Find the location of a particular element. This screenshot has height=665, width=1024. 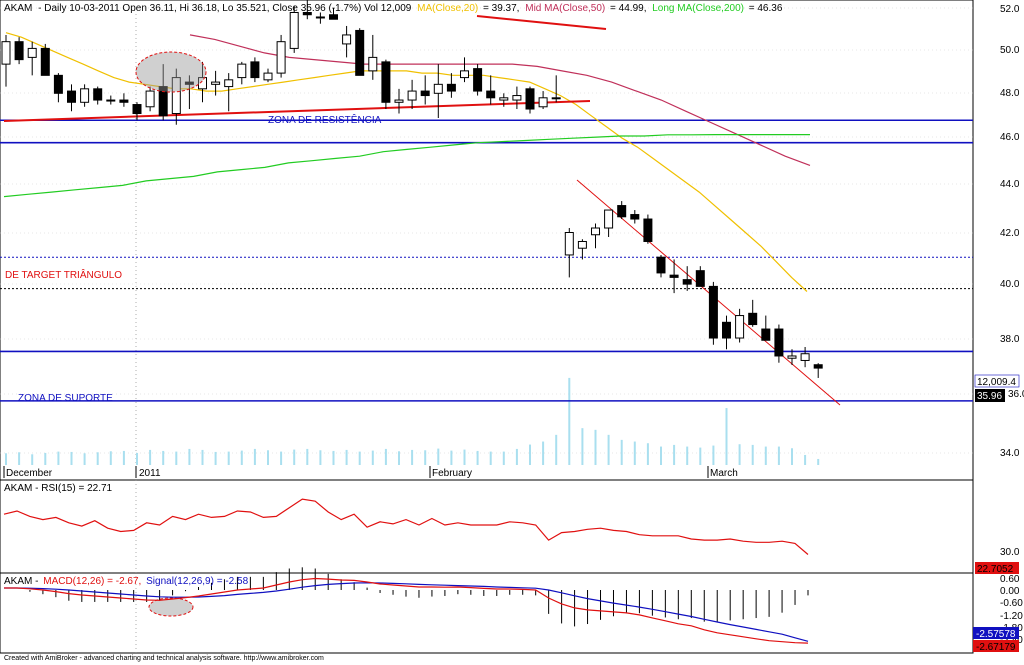

header-ma50-label: Mid MA(Close,50) is located at coordinates (565, 8).